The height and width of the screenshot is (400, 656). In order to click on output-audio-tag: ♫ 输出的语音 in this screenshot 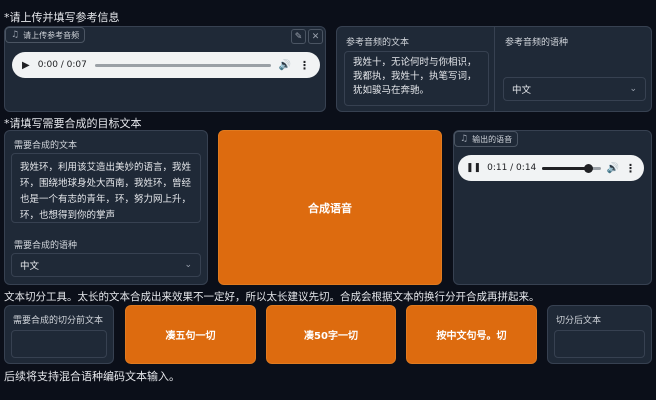, I will do `click(486, 139)`.